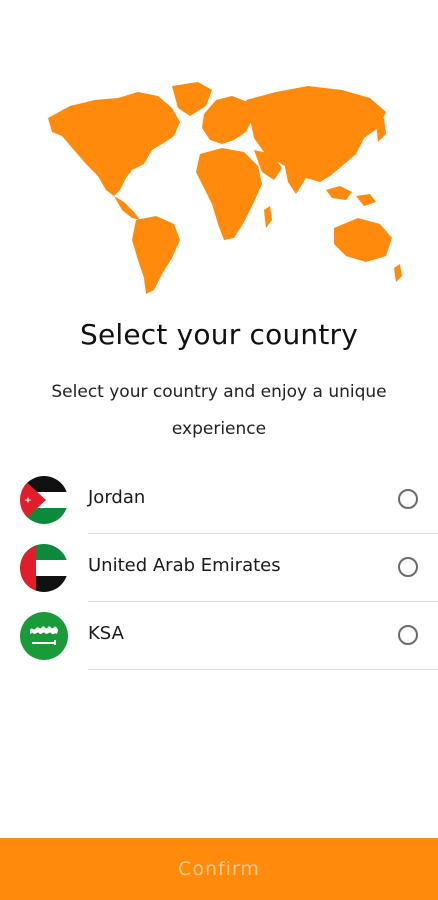  Describe the element at coordinates (219, 500) in the screenshot. I see `country-option-jordan: Jordan` at that location.